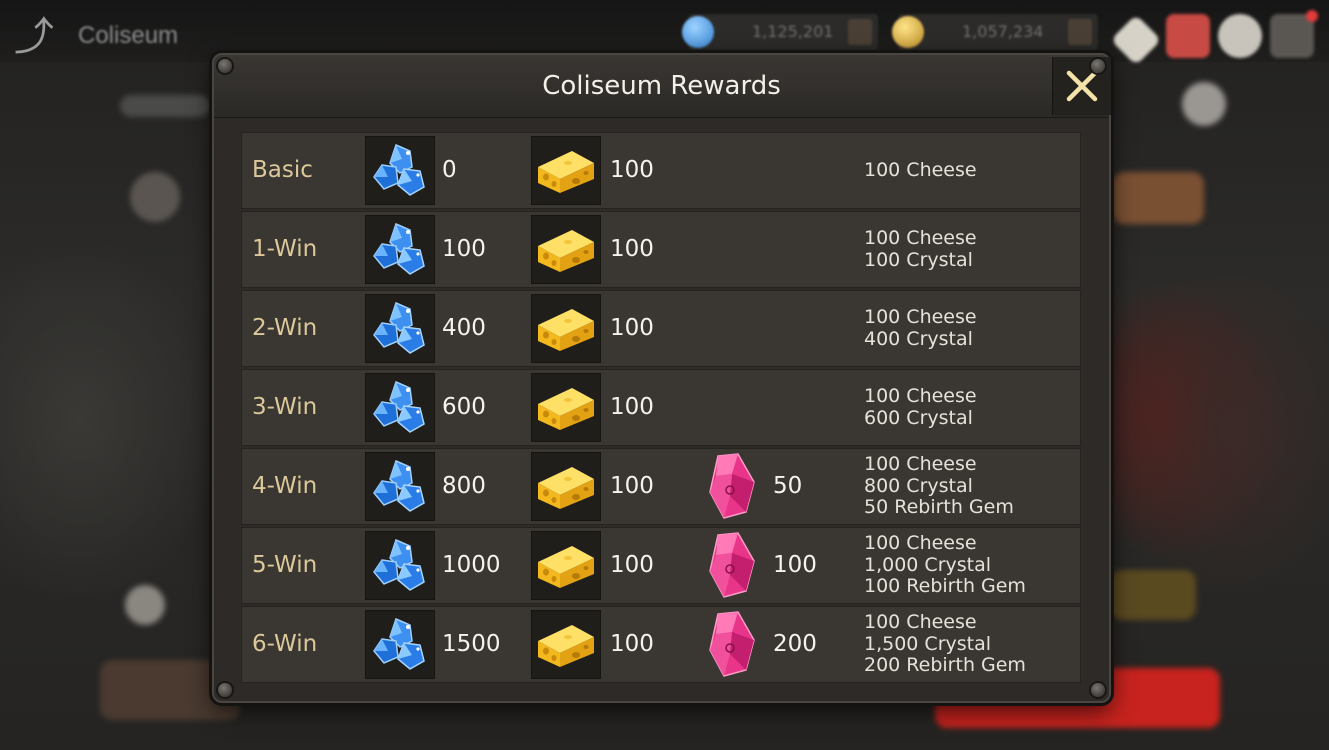  I want to click on crystal-amount: 100, so click(464, 249).